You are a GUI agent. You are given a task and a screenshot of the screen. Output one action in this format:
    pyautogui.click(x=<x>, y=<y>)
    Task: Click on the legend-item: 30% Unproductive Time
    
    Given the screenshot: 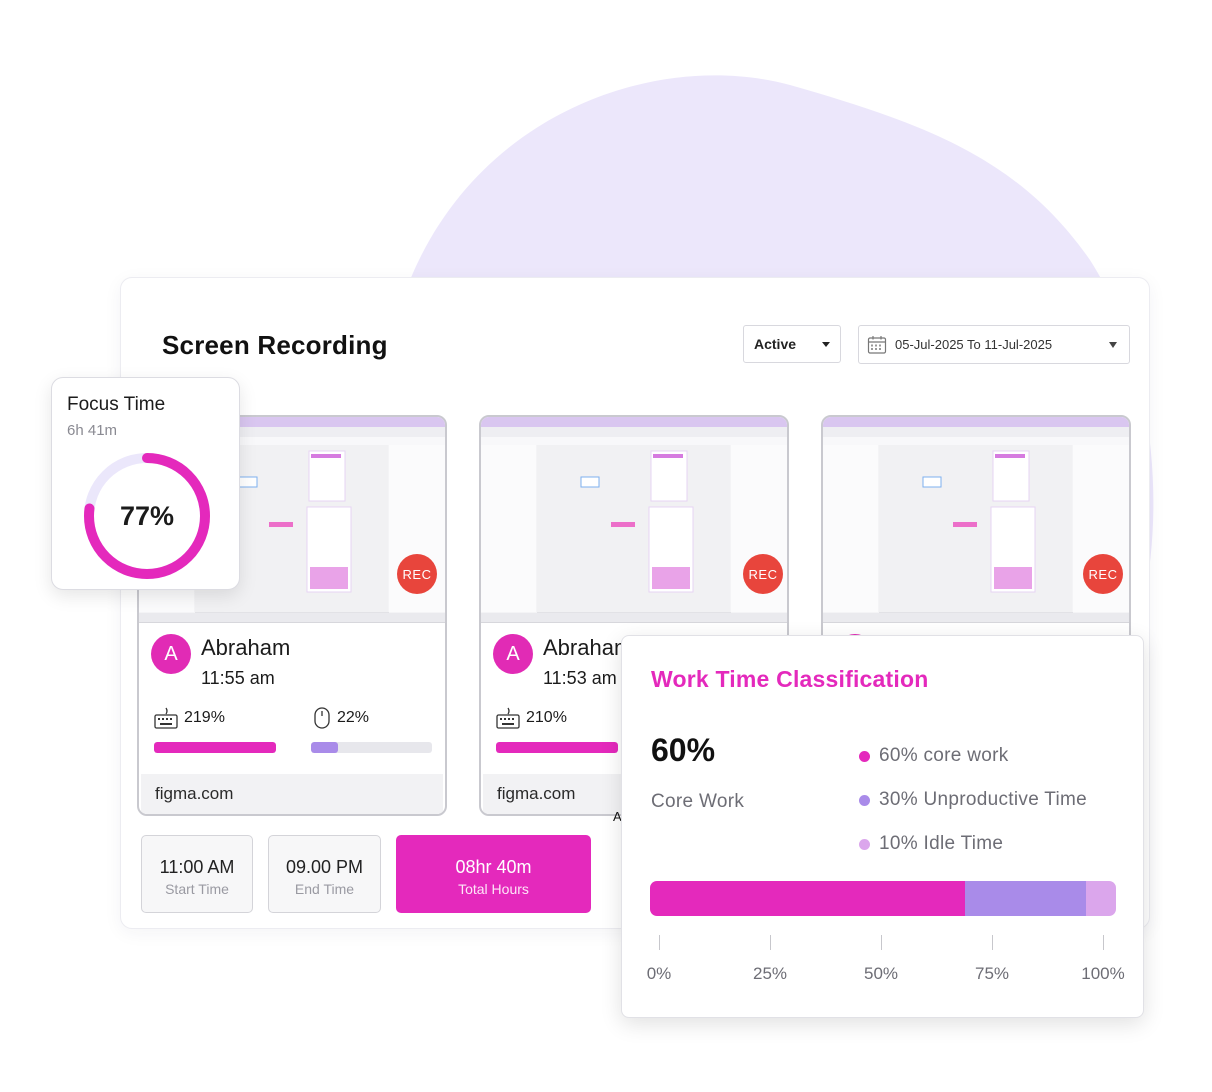 What is the action you would take?
    pyautogui.click(x=973, y=800)
    